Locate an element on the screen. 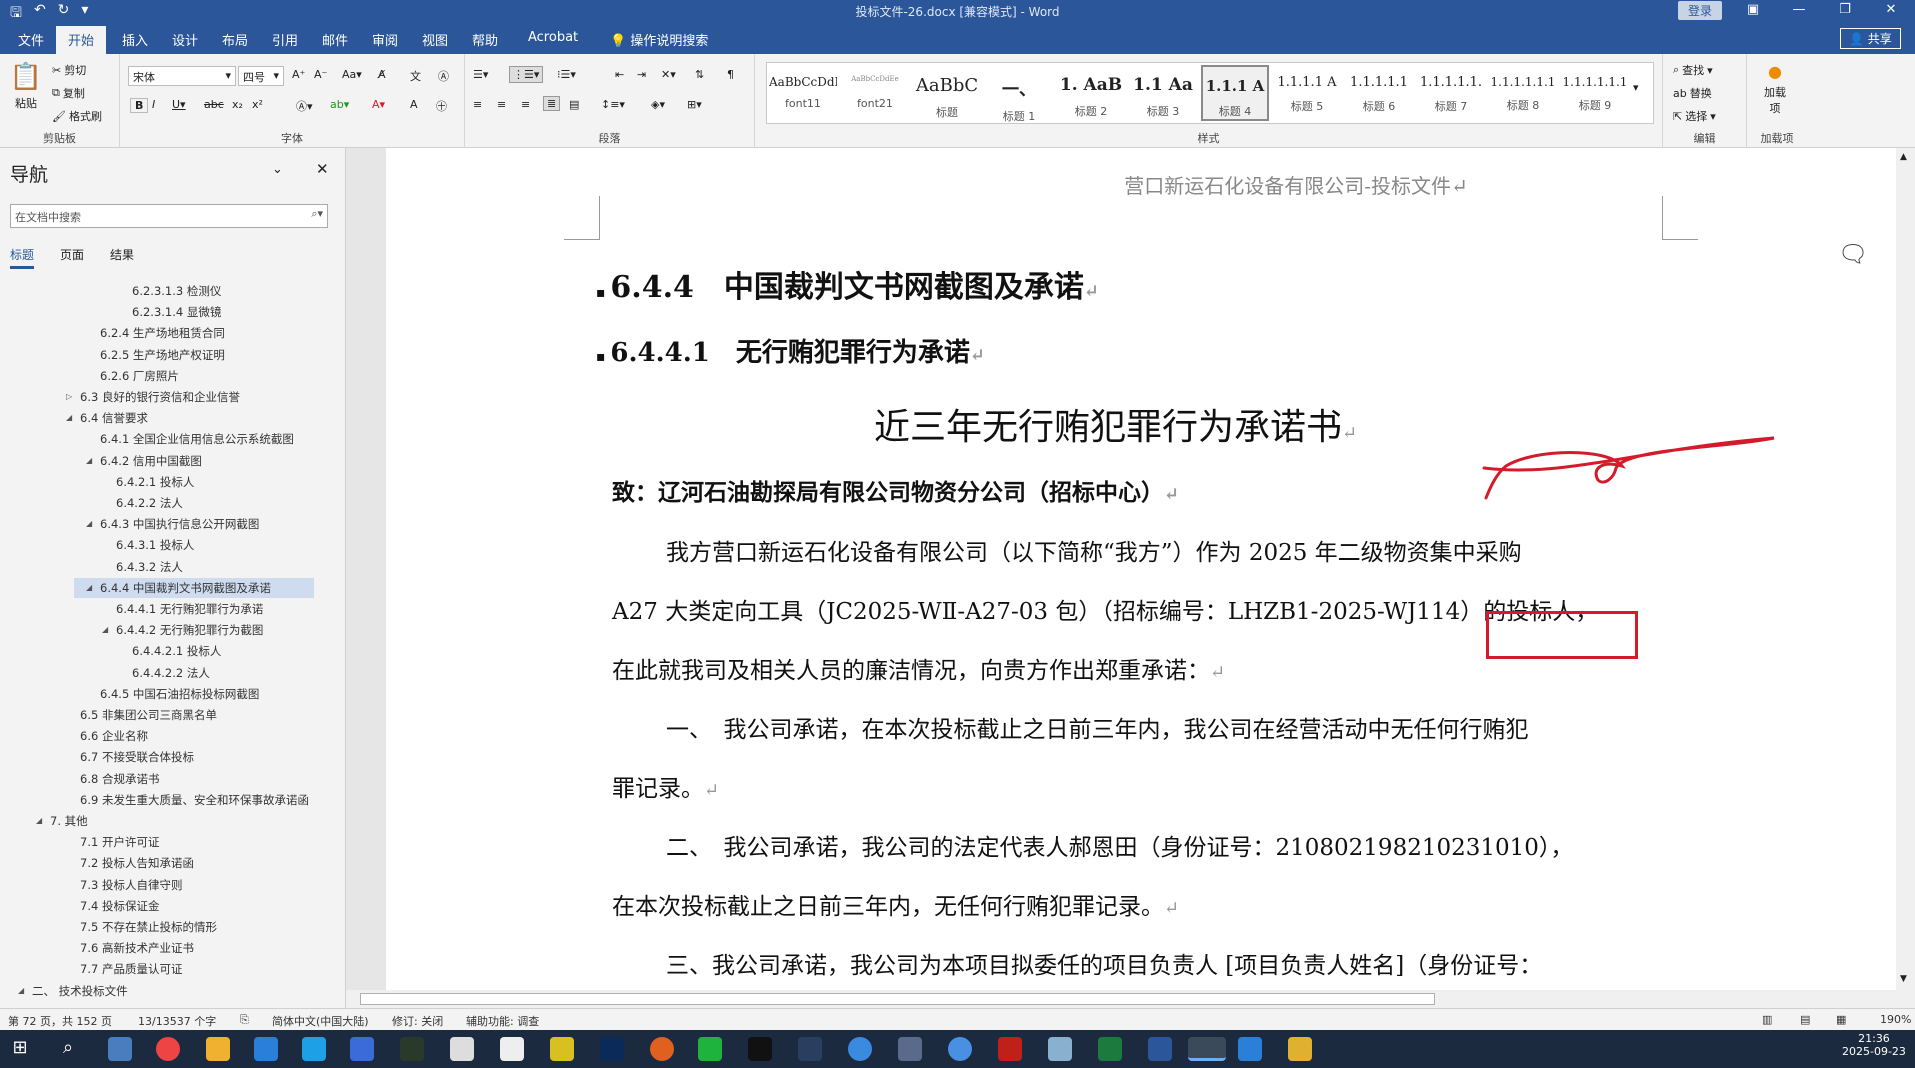 This screenshot has width=1915, height=1068. sort-icon: ⇅ is located at coordinates (699, 74).